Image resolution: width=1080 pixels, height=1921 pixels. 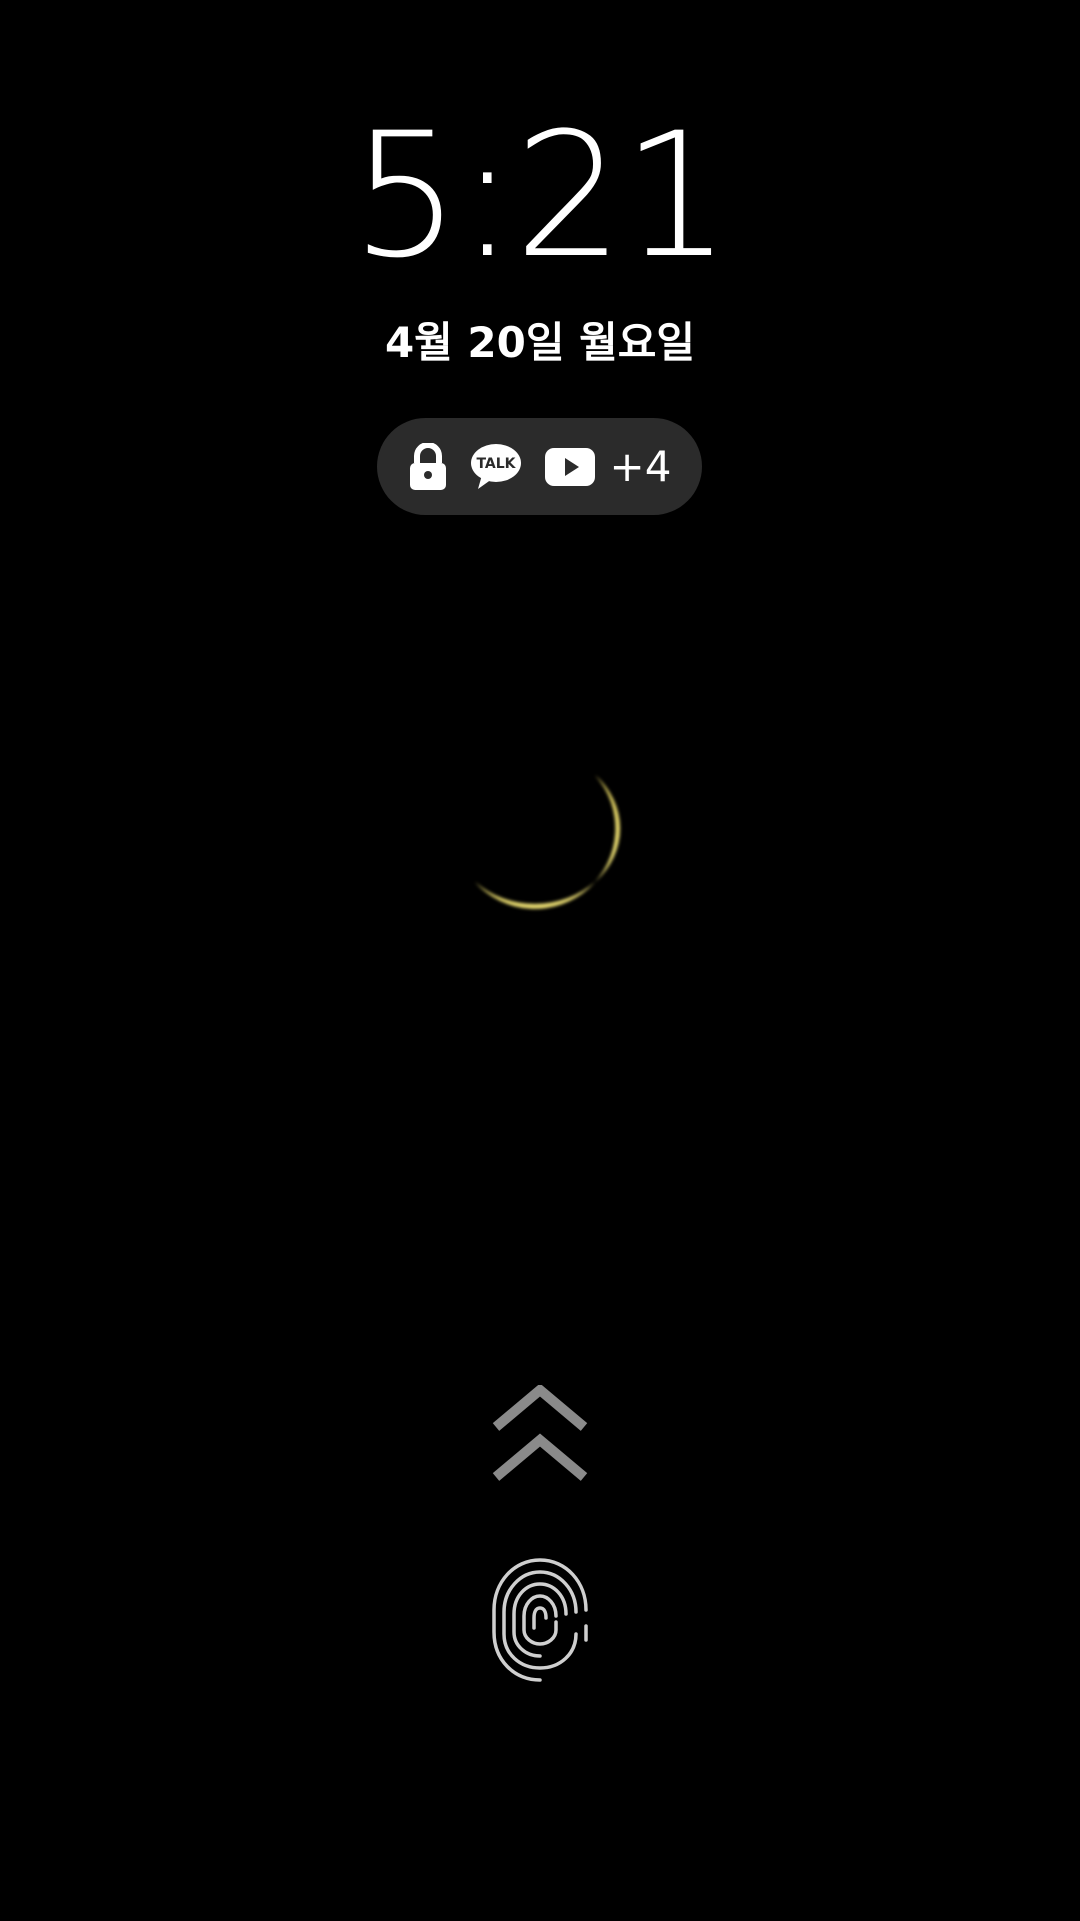 What do you see at coordinates (539, 466) in the screenshot?
I see `notification-icons-pill: TALK +4` at bounding box center [539, 466].